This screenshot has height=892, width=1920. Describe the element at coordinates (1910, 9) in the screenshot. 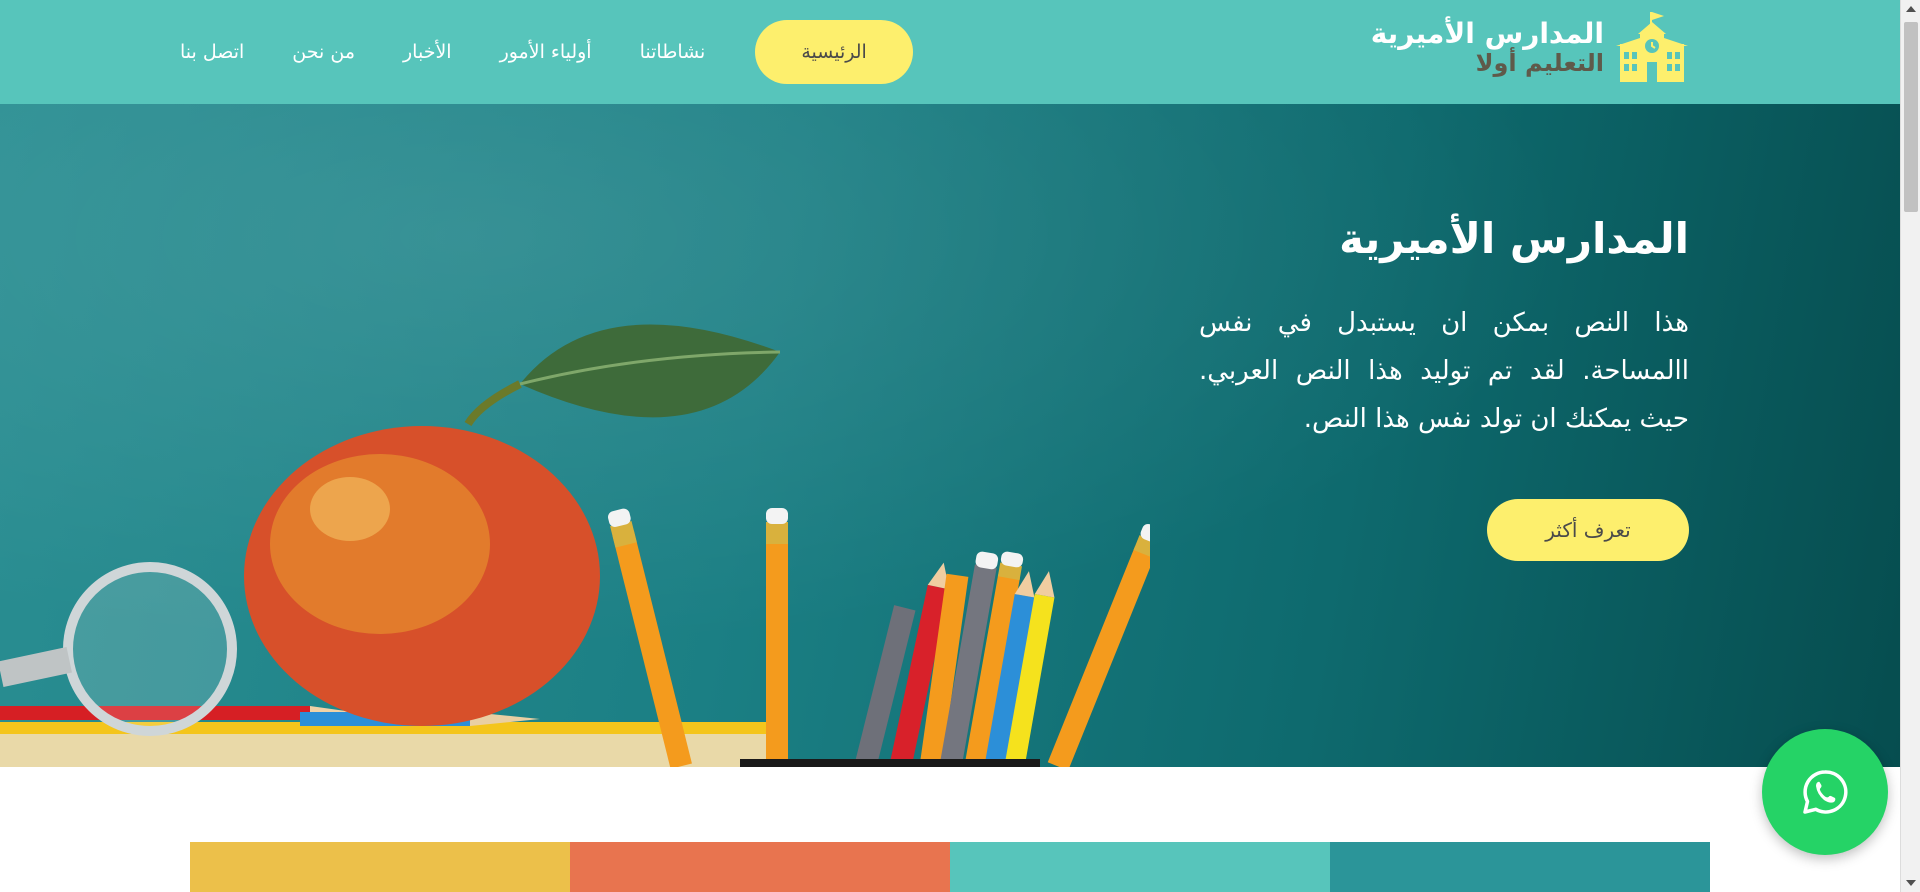

I see `scroll-up-arrow-icon` at that location.